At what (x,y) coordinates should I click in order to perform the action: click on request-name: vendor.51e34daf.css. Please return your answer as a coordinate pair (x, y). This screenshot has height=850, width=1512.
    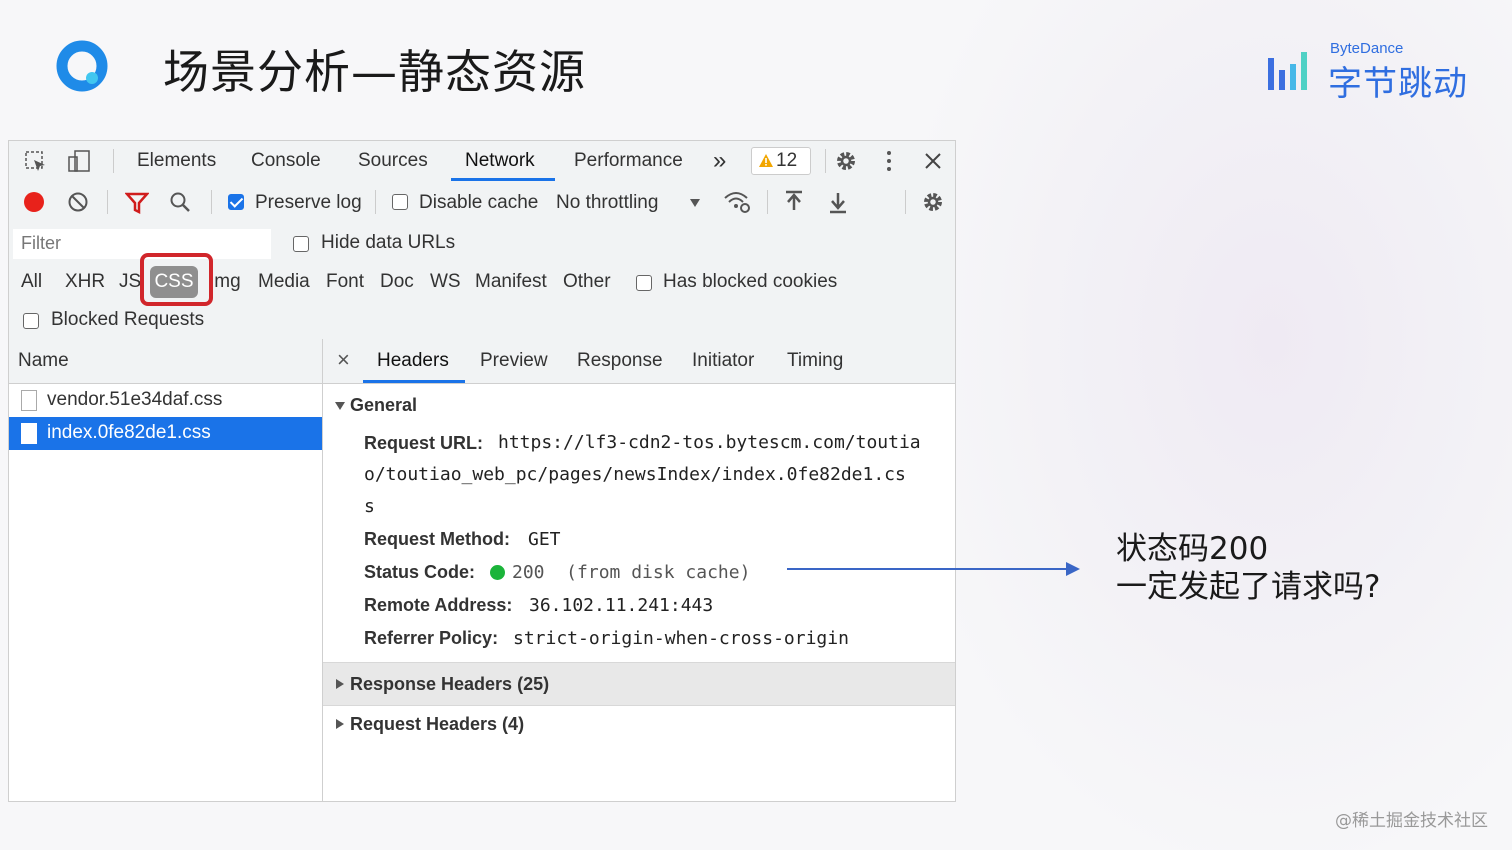
    Looking at the image, I should click on (135, 399).